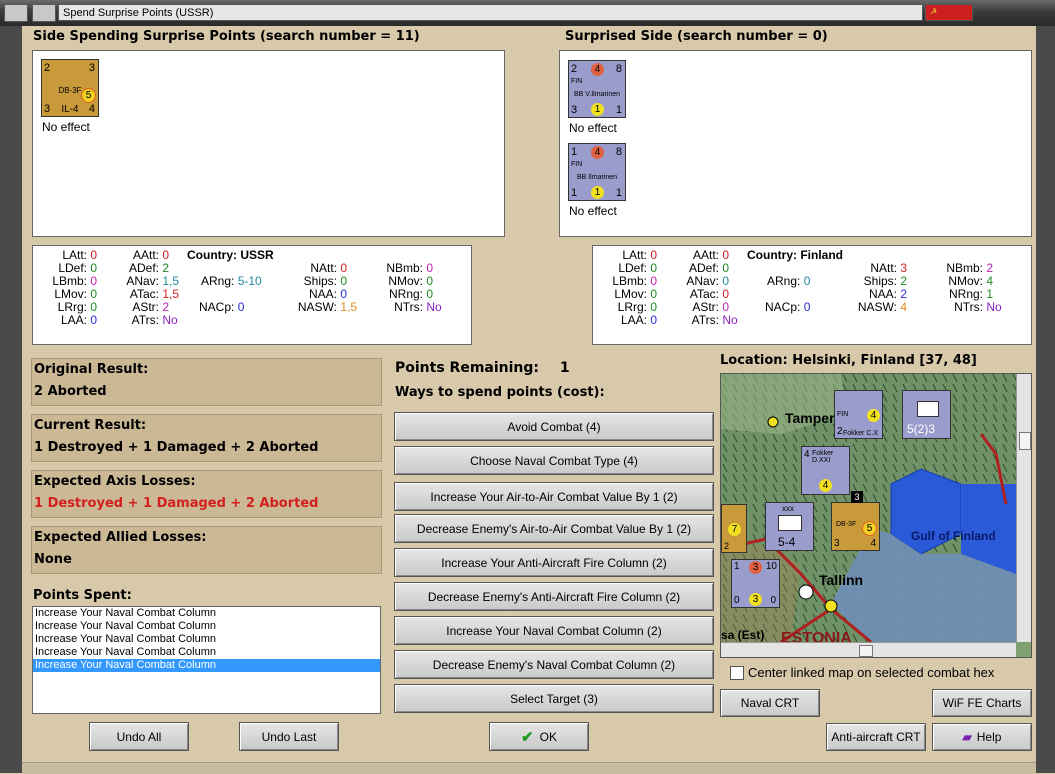 The width and height of the screenshot is (1055, 774). What do you see at coordinates (94, 320) in the screenshot?
I see `stat-laa: 0` at bounding box center [94, 320].